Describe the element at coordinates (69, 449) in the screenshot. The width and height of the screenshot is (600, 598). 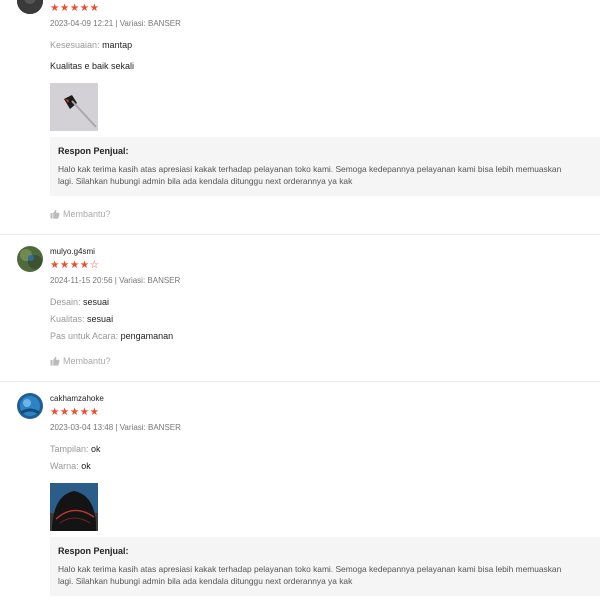
I see `attribute-label: Tampilan:` at that location.